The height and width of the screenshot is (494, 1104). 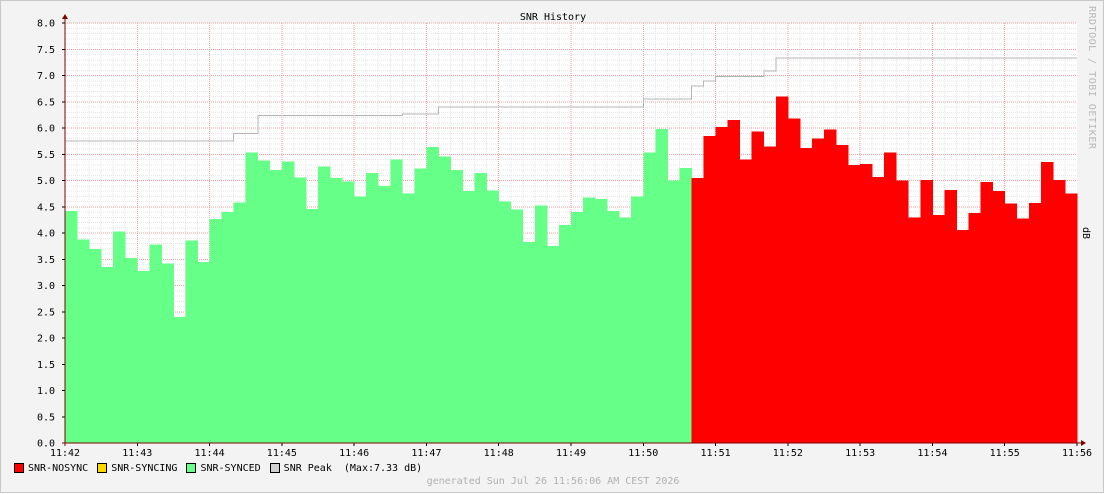 I want to click on y-tick-label: 1.0, so click(x=46, y=391).